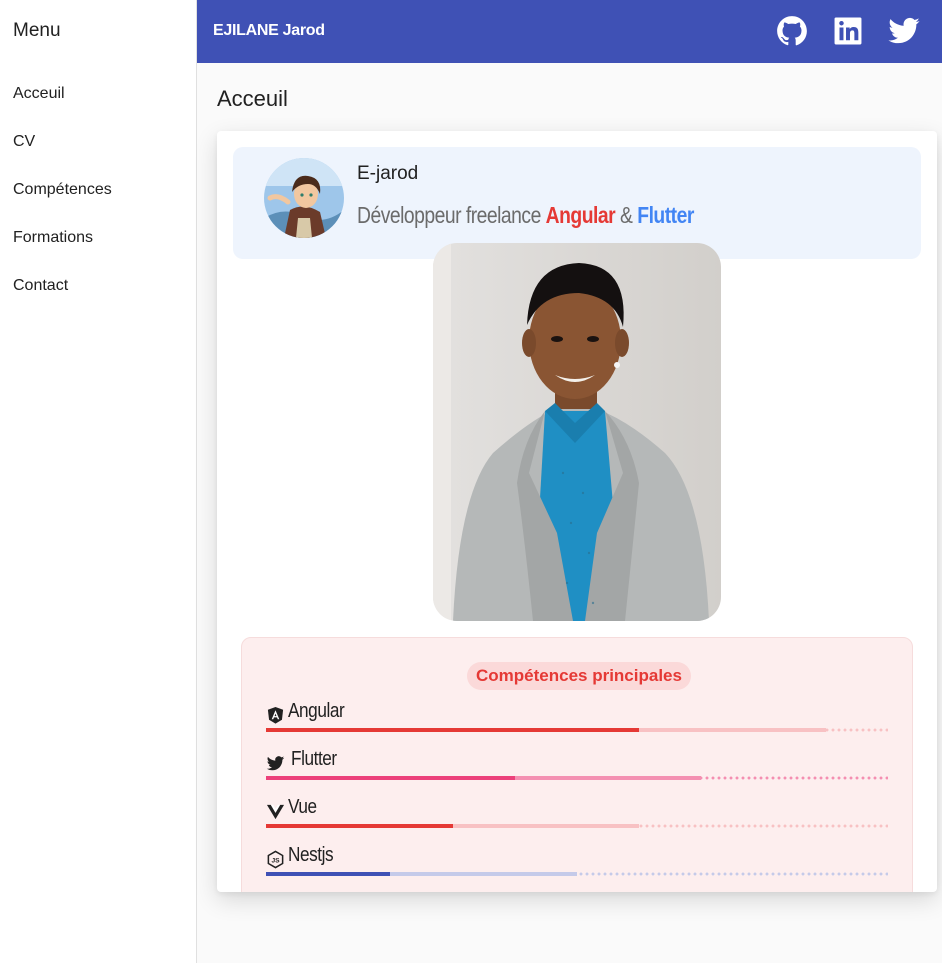 The height and width of the screenshot is (963, 942). Describe the element at coordinates (665, 215) in the screenshot. I see `tagline-flutter: Flutter` at that location.